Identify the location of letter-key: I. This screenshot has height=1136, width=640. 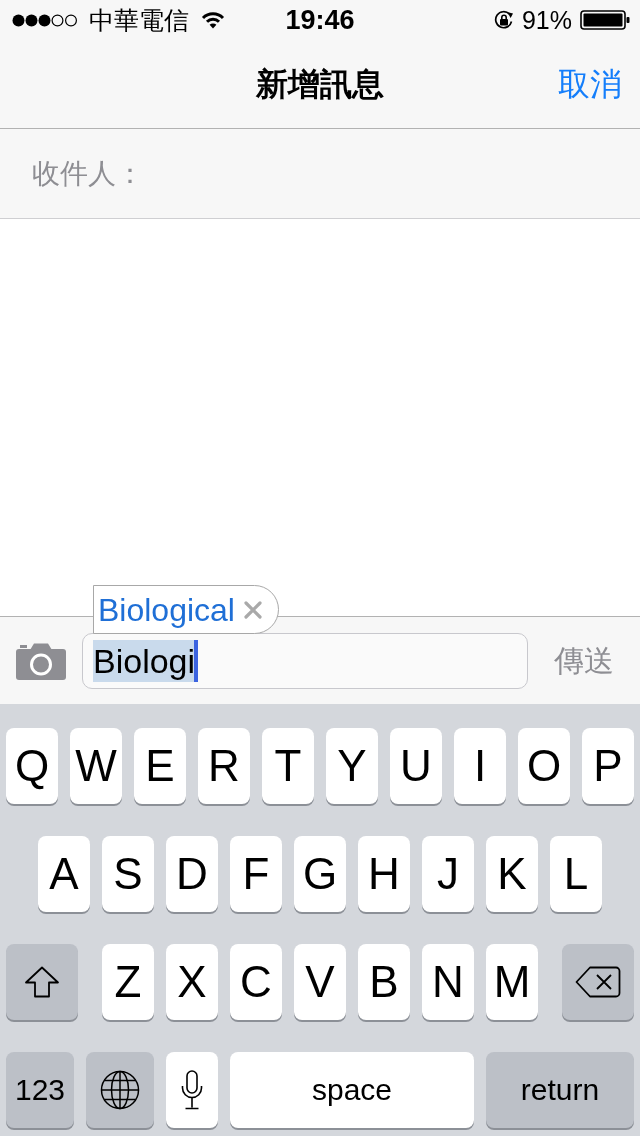
(480, 766).